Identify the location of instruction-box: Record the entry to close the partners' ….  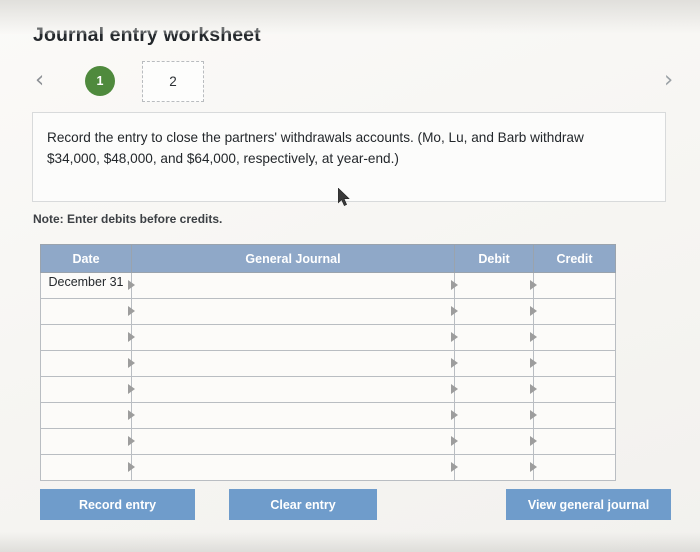
(349, 157).